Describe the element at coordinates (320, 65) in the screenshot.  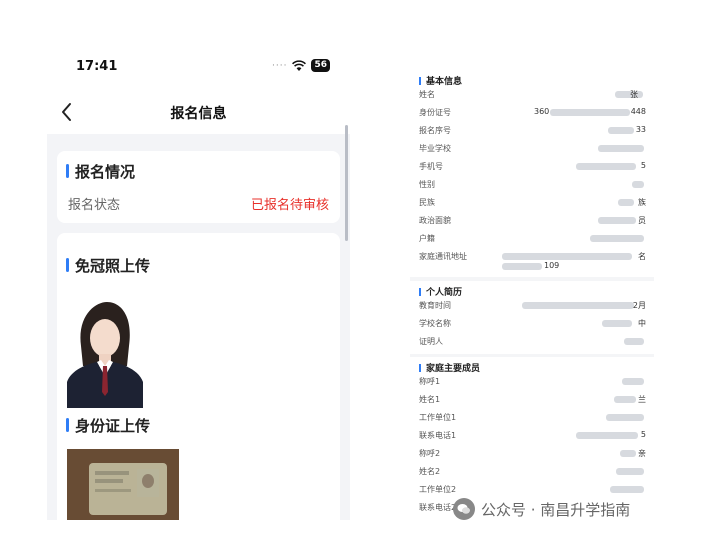
I see `battery-icon: 56` at that location.